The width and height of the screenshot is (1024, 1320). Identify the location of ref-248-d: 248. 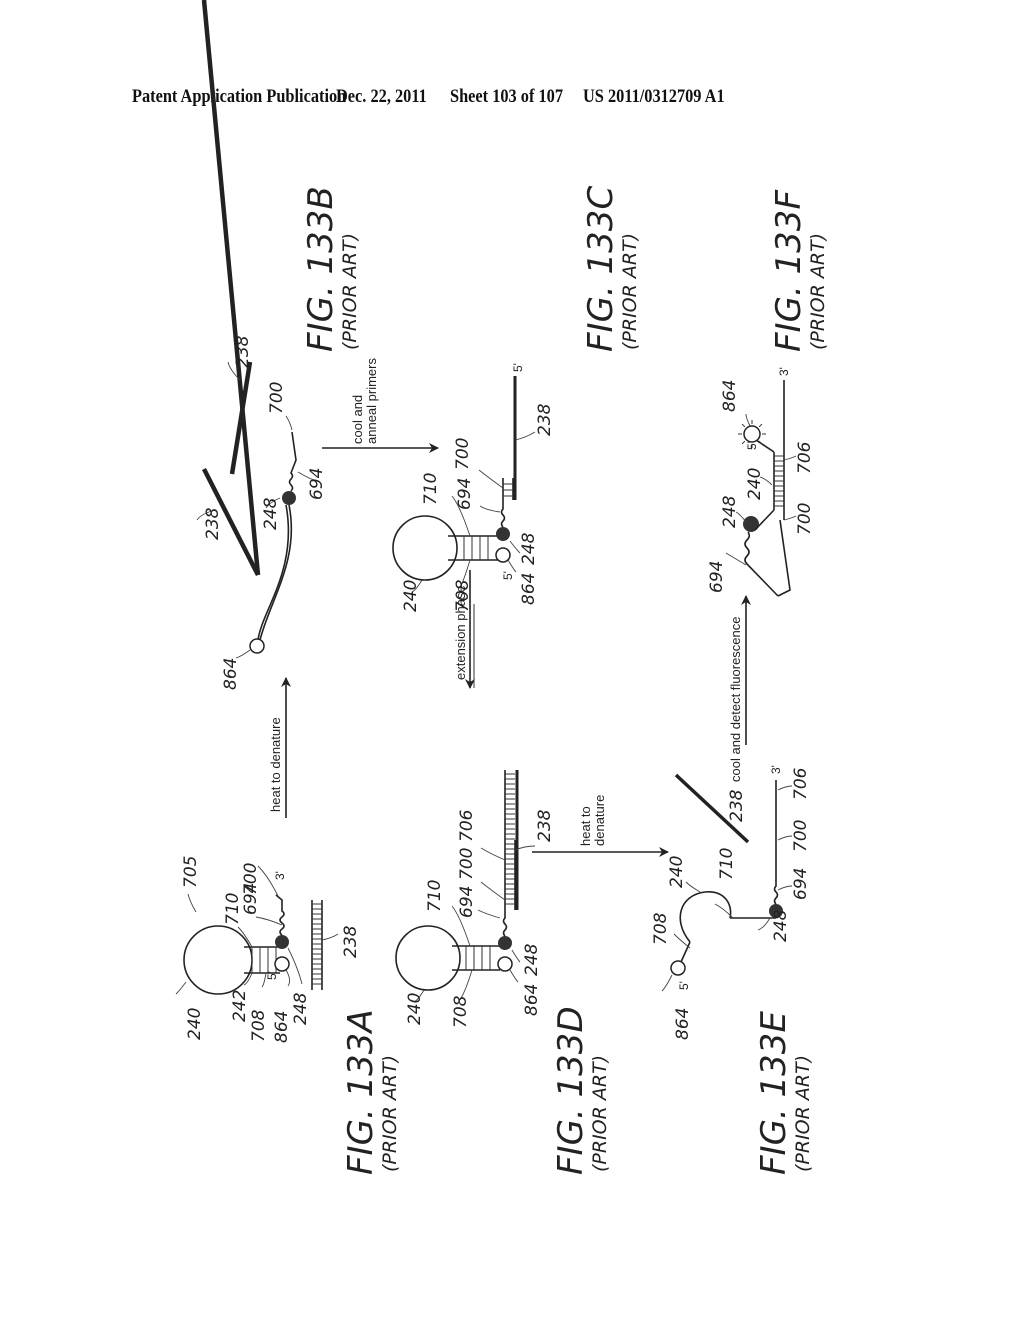
(532, 959).